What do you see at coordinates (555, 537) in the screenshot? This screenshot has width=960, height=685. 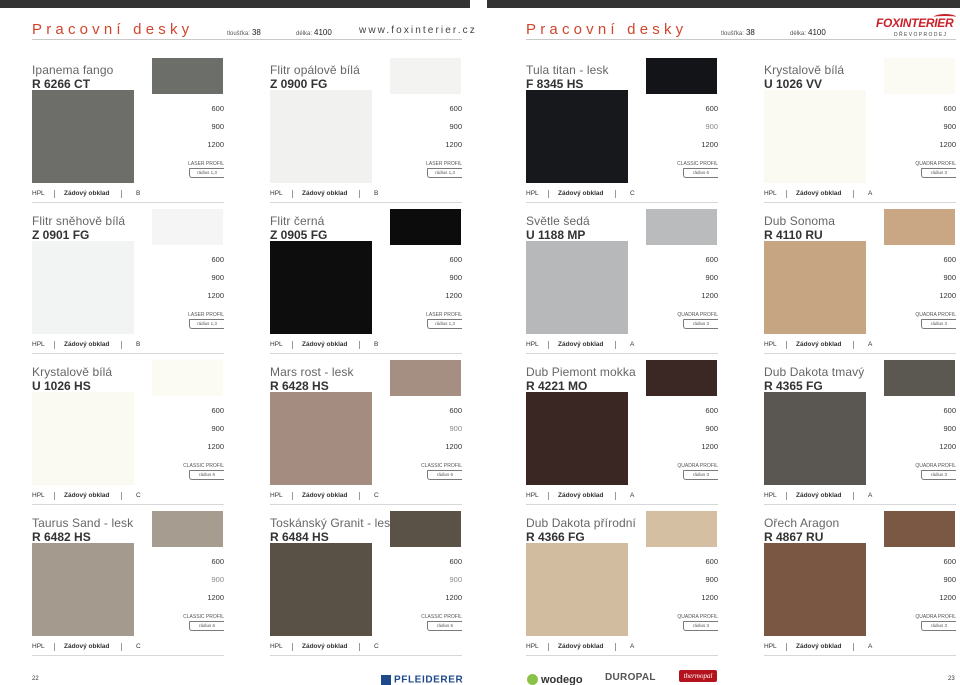 I see `product-code: R 4366 FG` at bounding box center [555, 537].